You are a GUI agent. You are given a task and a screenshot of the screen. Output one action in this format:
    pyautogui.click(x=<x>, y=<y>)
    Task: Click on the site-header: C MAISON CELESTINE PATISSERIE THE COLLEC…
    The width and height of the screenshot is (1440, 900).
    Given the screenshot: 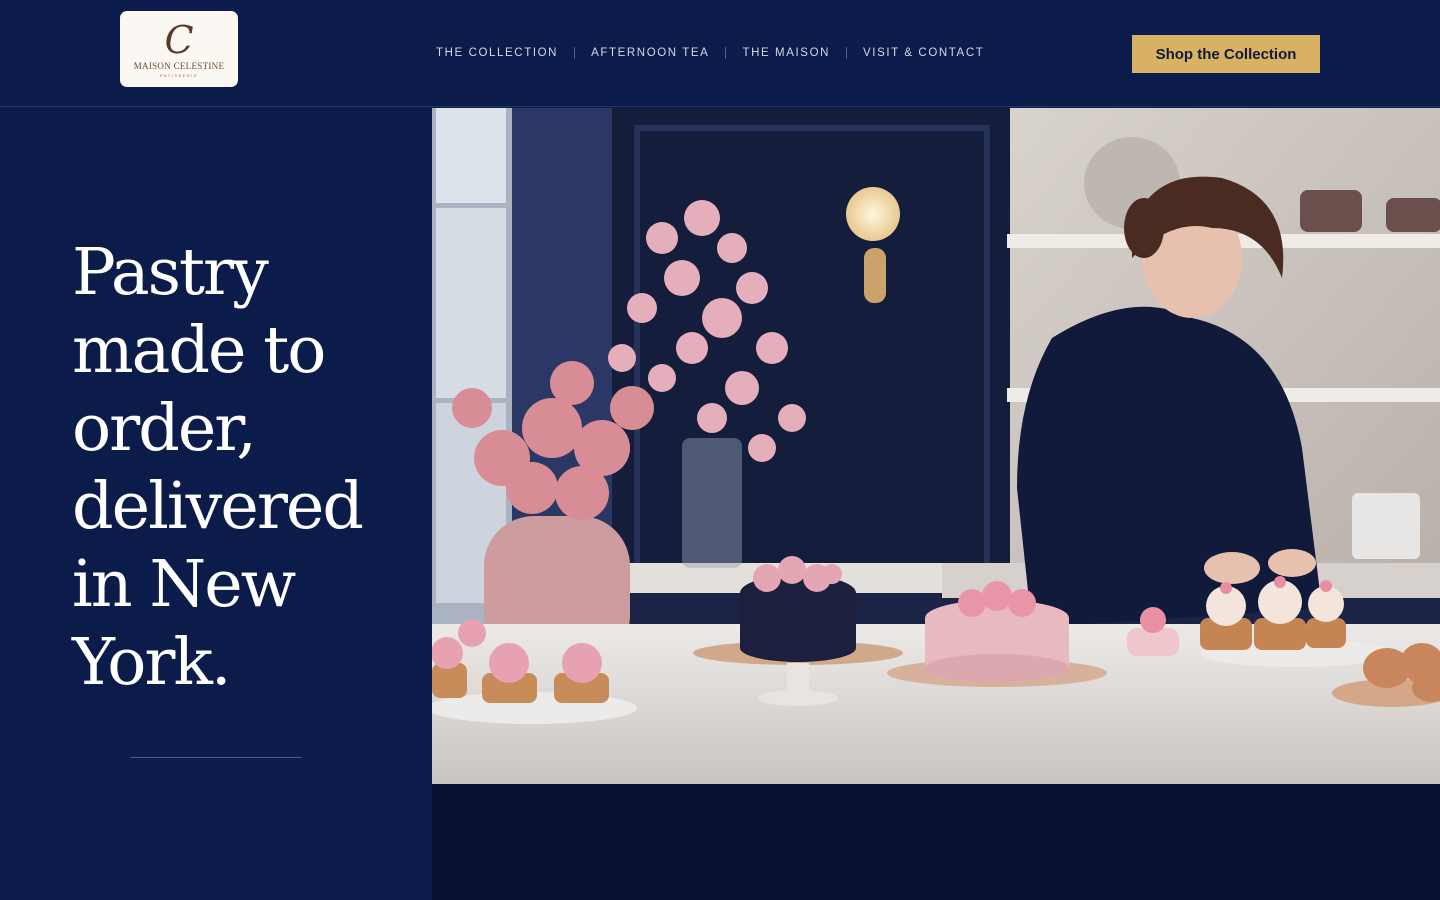 What is the action you would take?
    pyautogui.click(x=720, y=53)
    